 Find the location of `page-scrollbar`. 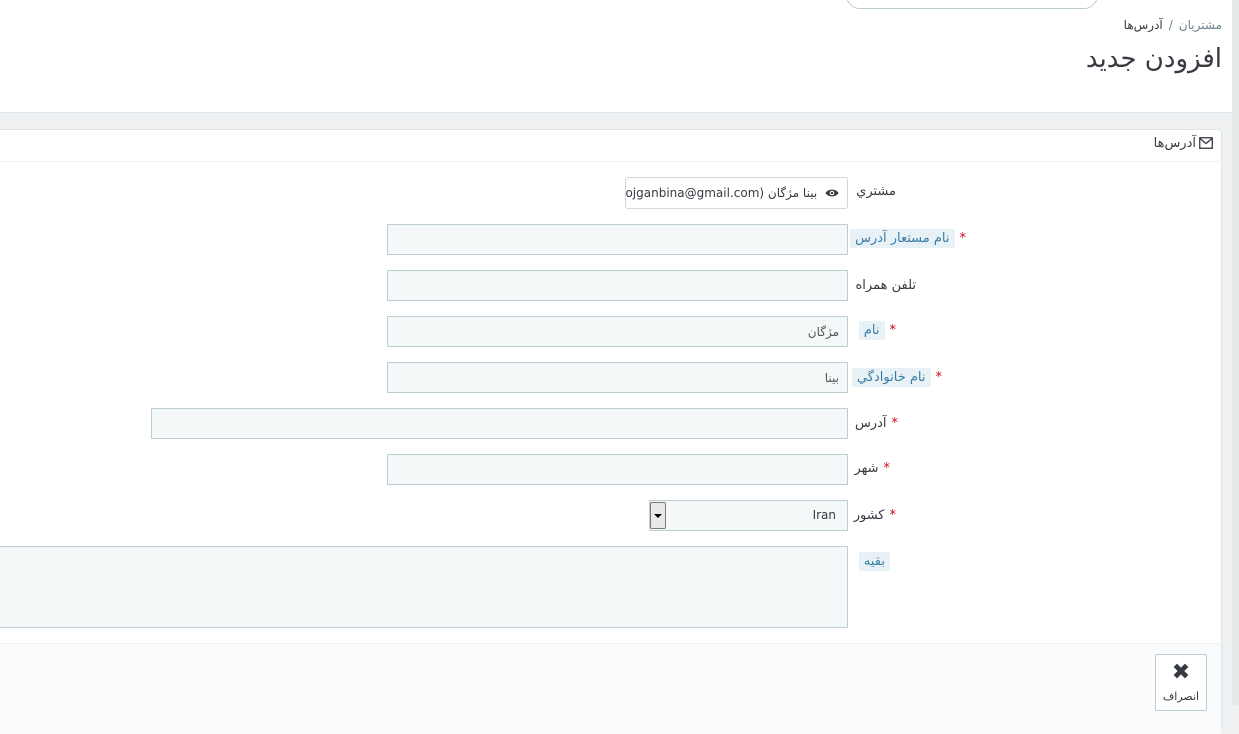

page-scrollbar is located at coordinates (1235, 352).